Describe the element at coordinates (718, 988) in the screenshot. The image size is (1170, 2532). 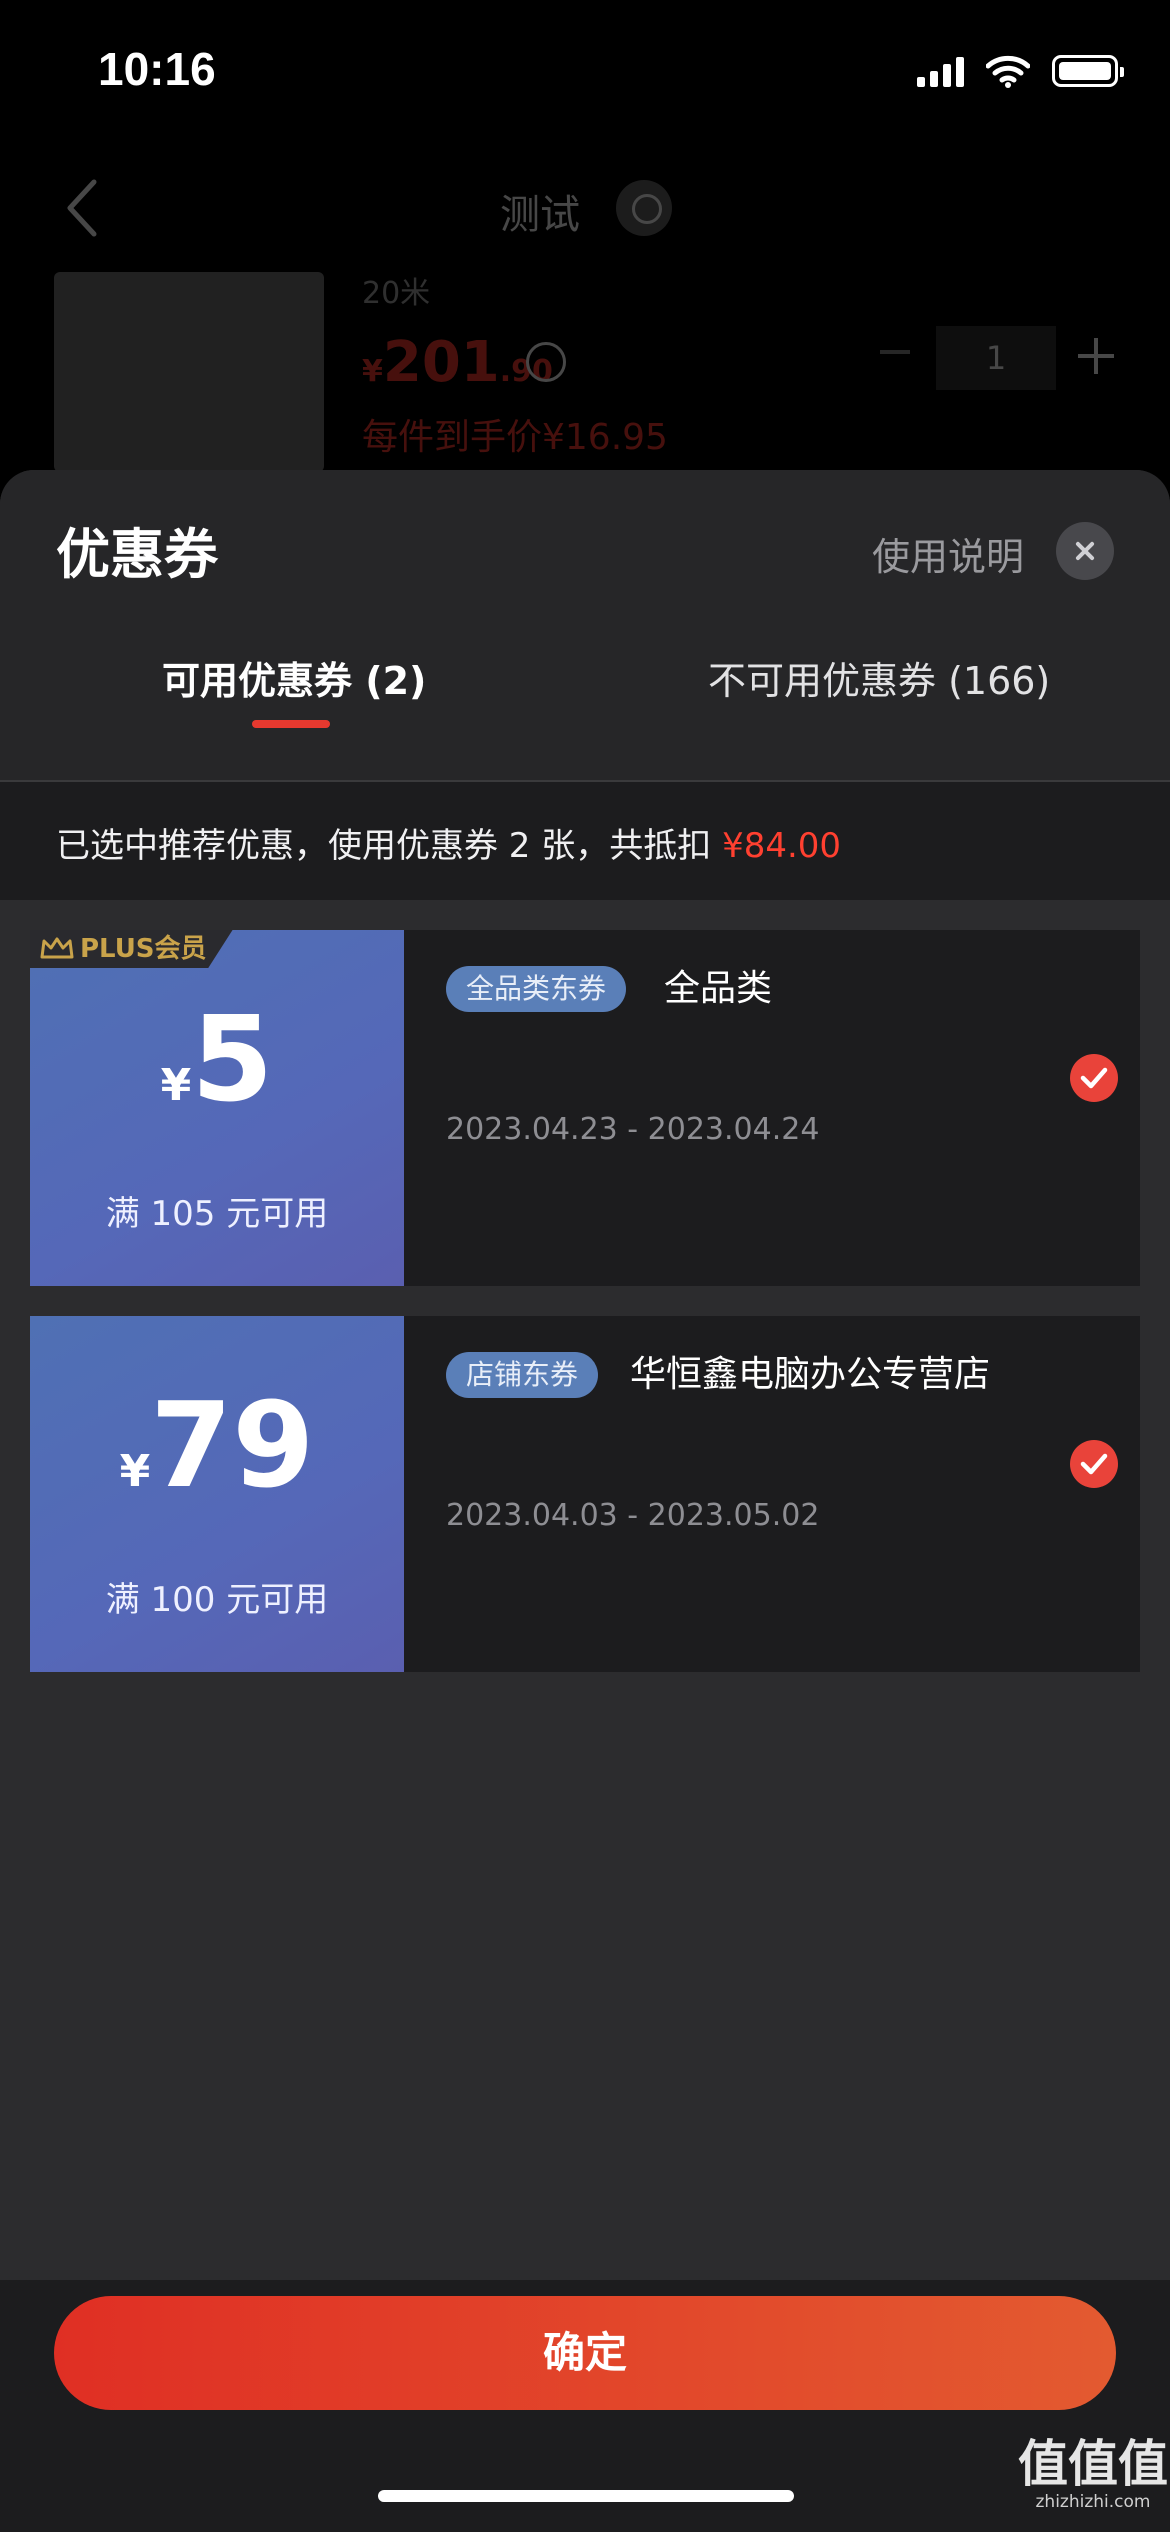
I see `coupon-name: 全品类` at that location.